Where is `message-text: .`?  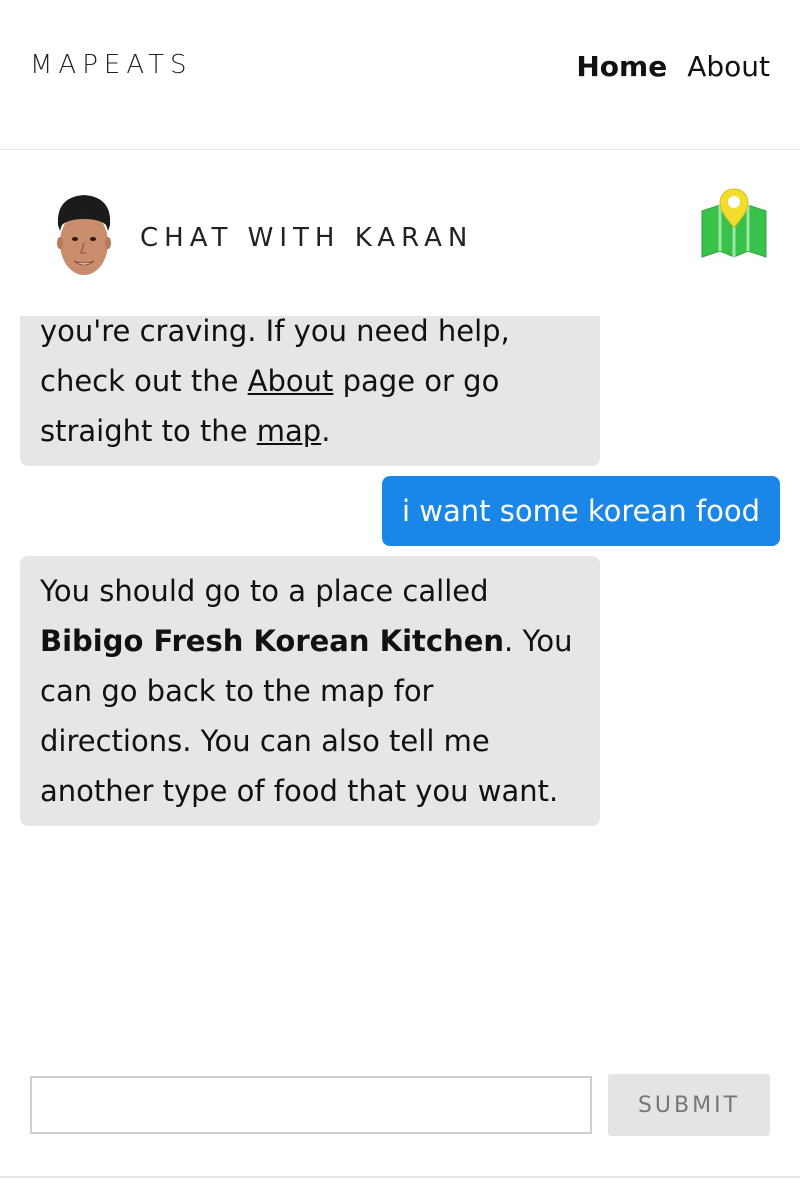
message-text: . is located at coordinates (326, 431).